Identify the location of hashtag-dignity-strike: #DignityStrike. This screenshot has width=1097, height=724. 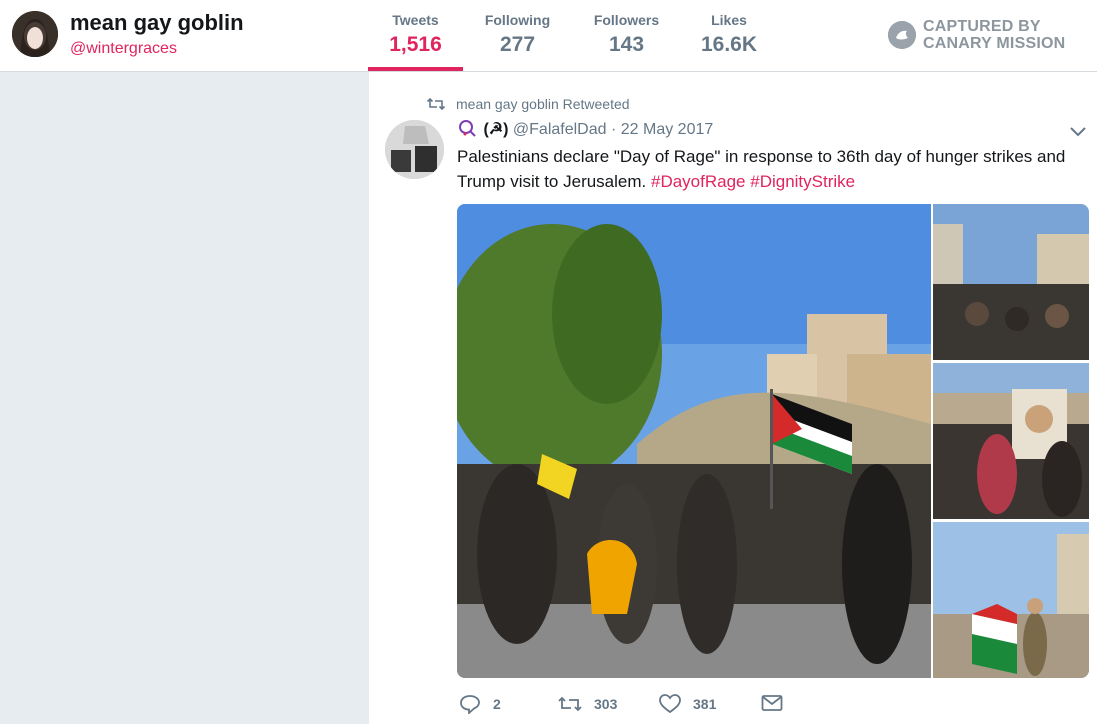
(802, 181).